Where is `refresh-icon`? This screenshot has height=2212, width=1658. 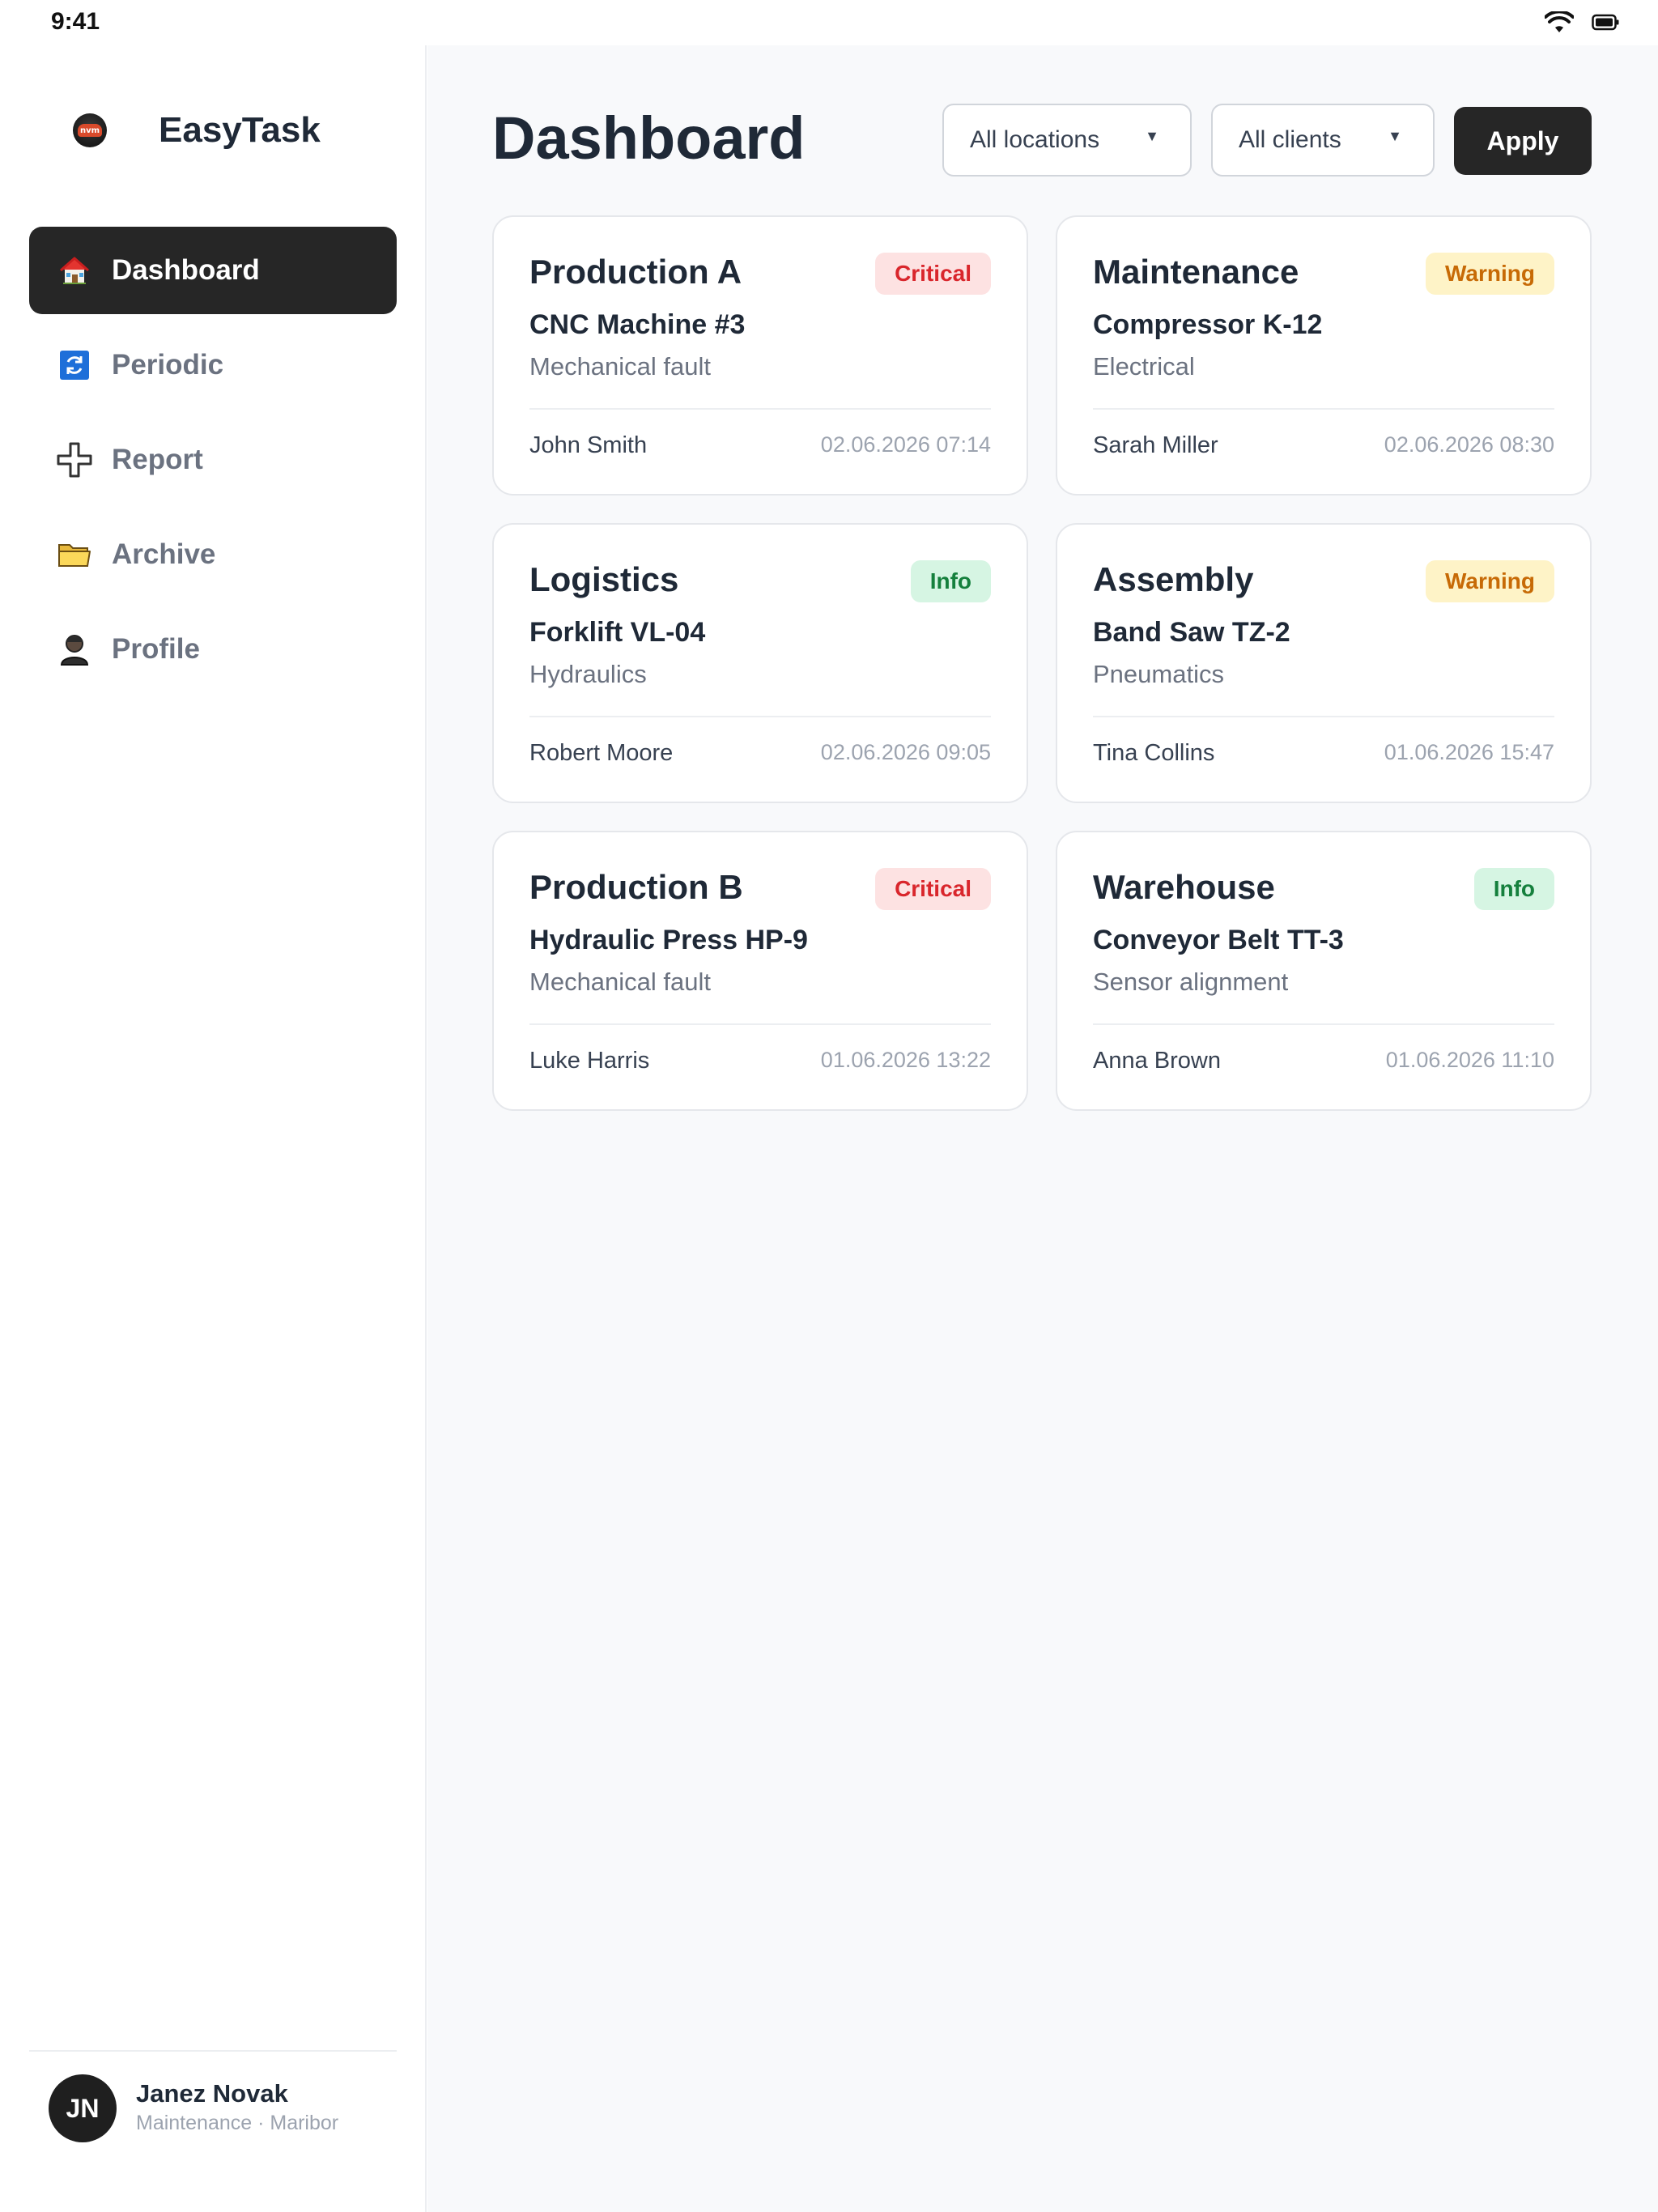
refresh-icon is located at coordinates (74, 365).